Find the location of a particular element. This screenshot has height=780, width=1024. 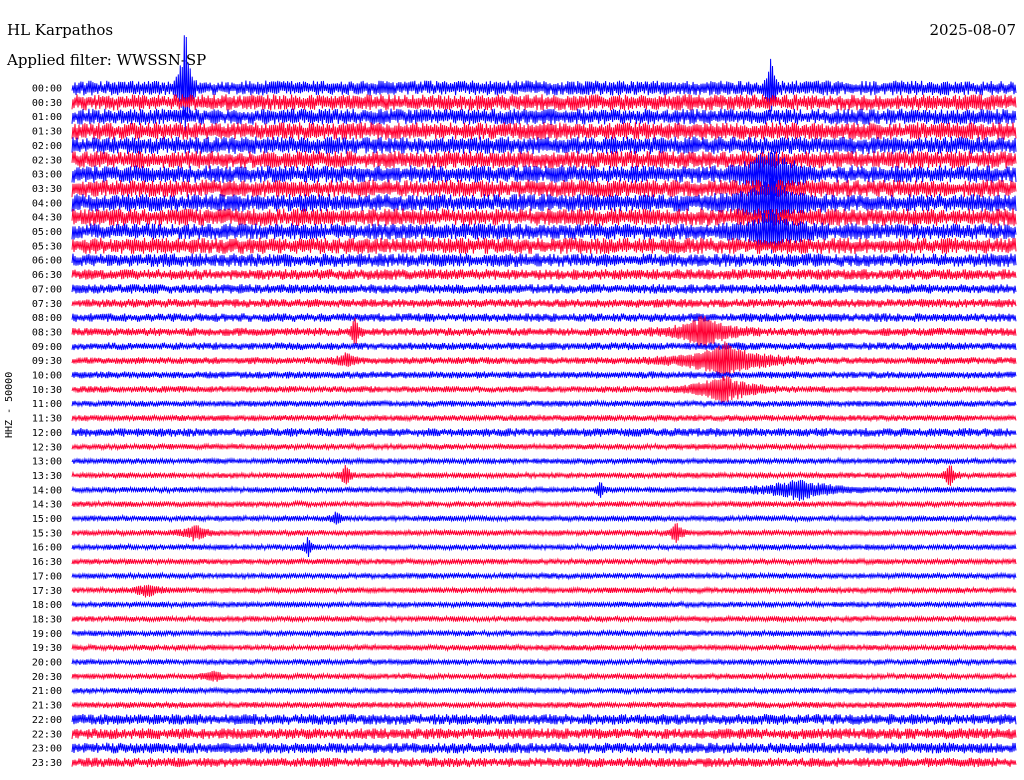

time-label-1030: 10:30 is located at coordinates (47, 390).